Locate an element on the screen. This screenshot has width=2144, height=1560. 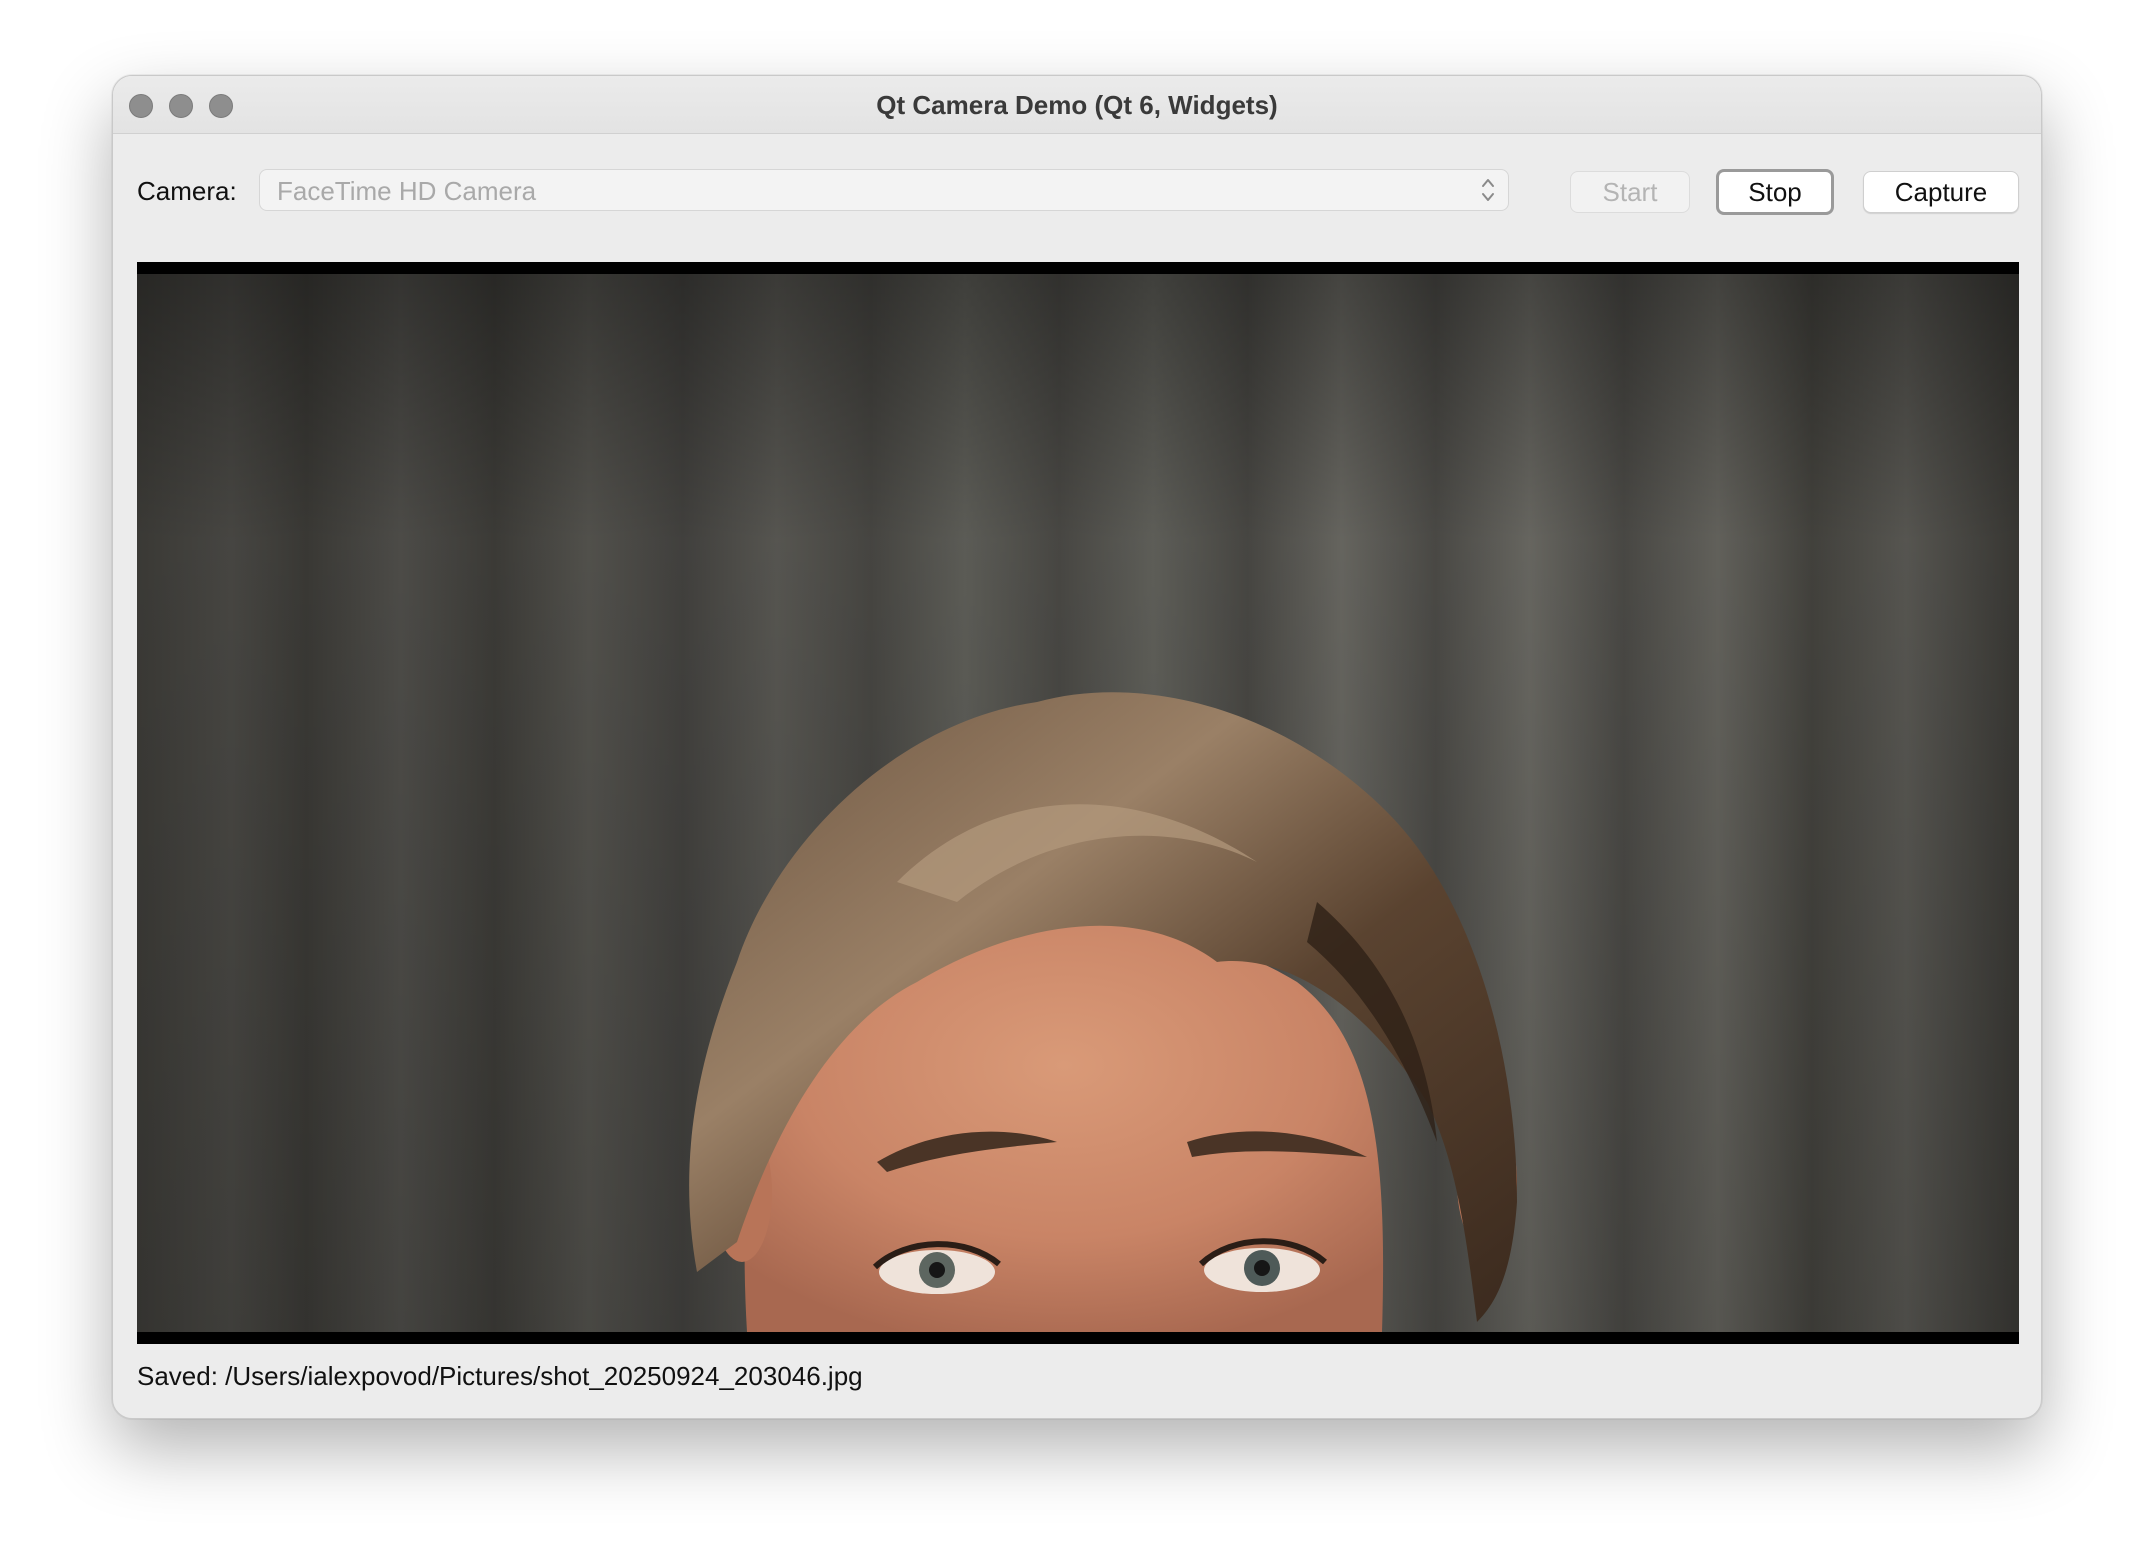
stop-button: Stop is located at coordinates (1775, 192).